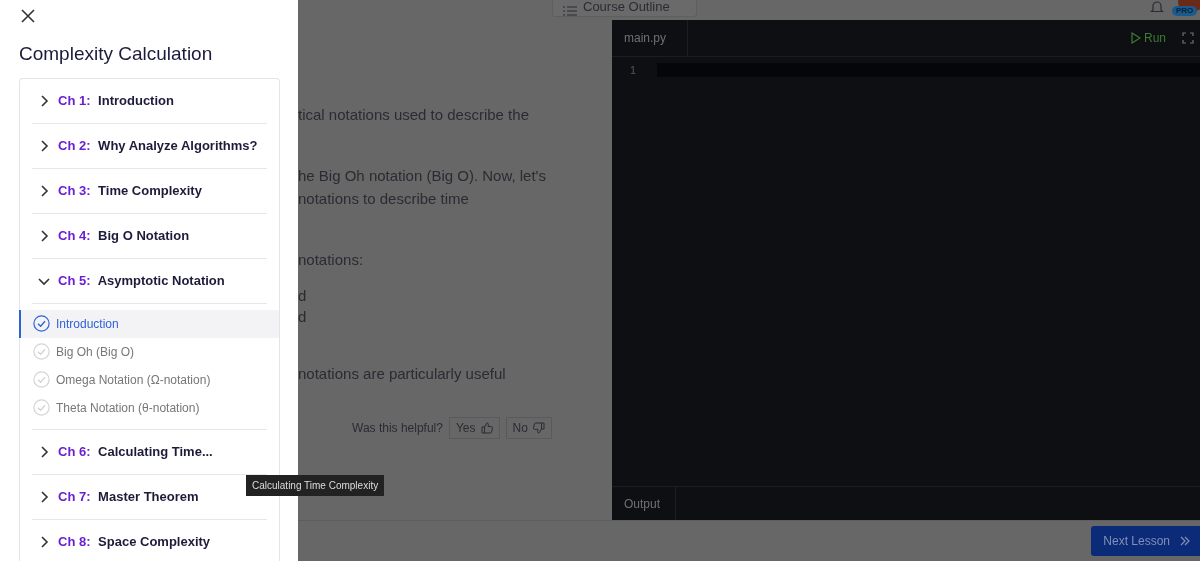 Image resolution: width=1200 pixels, height=561 pixels. I want to click on lesson-text: notations:, so click(331, 260).